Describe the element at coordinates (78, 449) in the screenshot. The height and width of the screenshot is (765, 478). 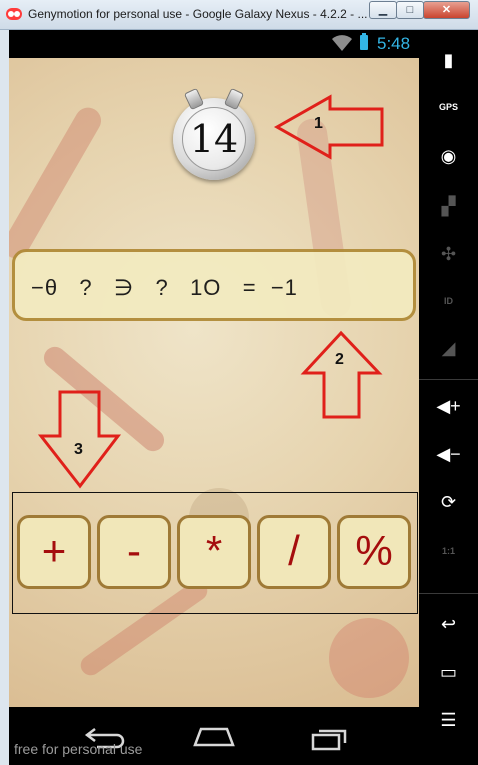
I see `annotation-label-3: 3` at that location.